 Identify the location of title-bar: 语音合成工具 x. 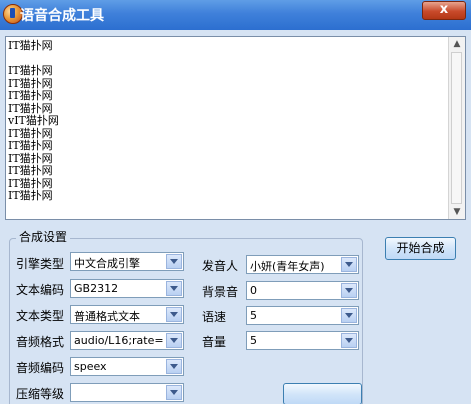
(235, 15).